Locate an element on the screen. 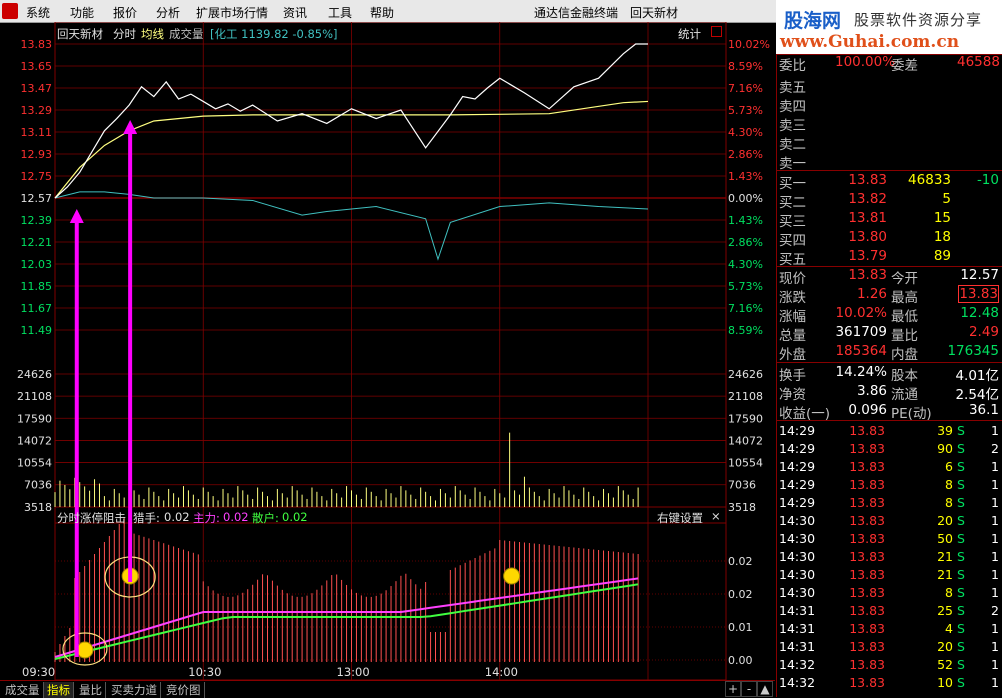  app-logo-icon is located at coordinates (10, 11).